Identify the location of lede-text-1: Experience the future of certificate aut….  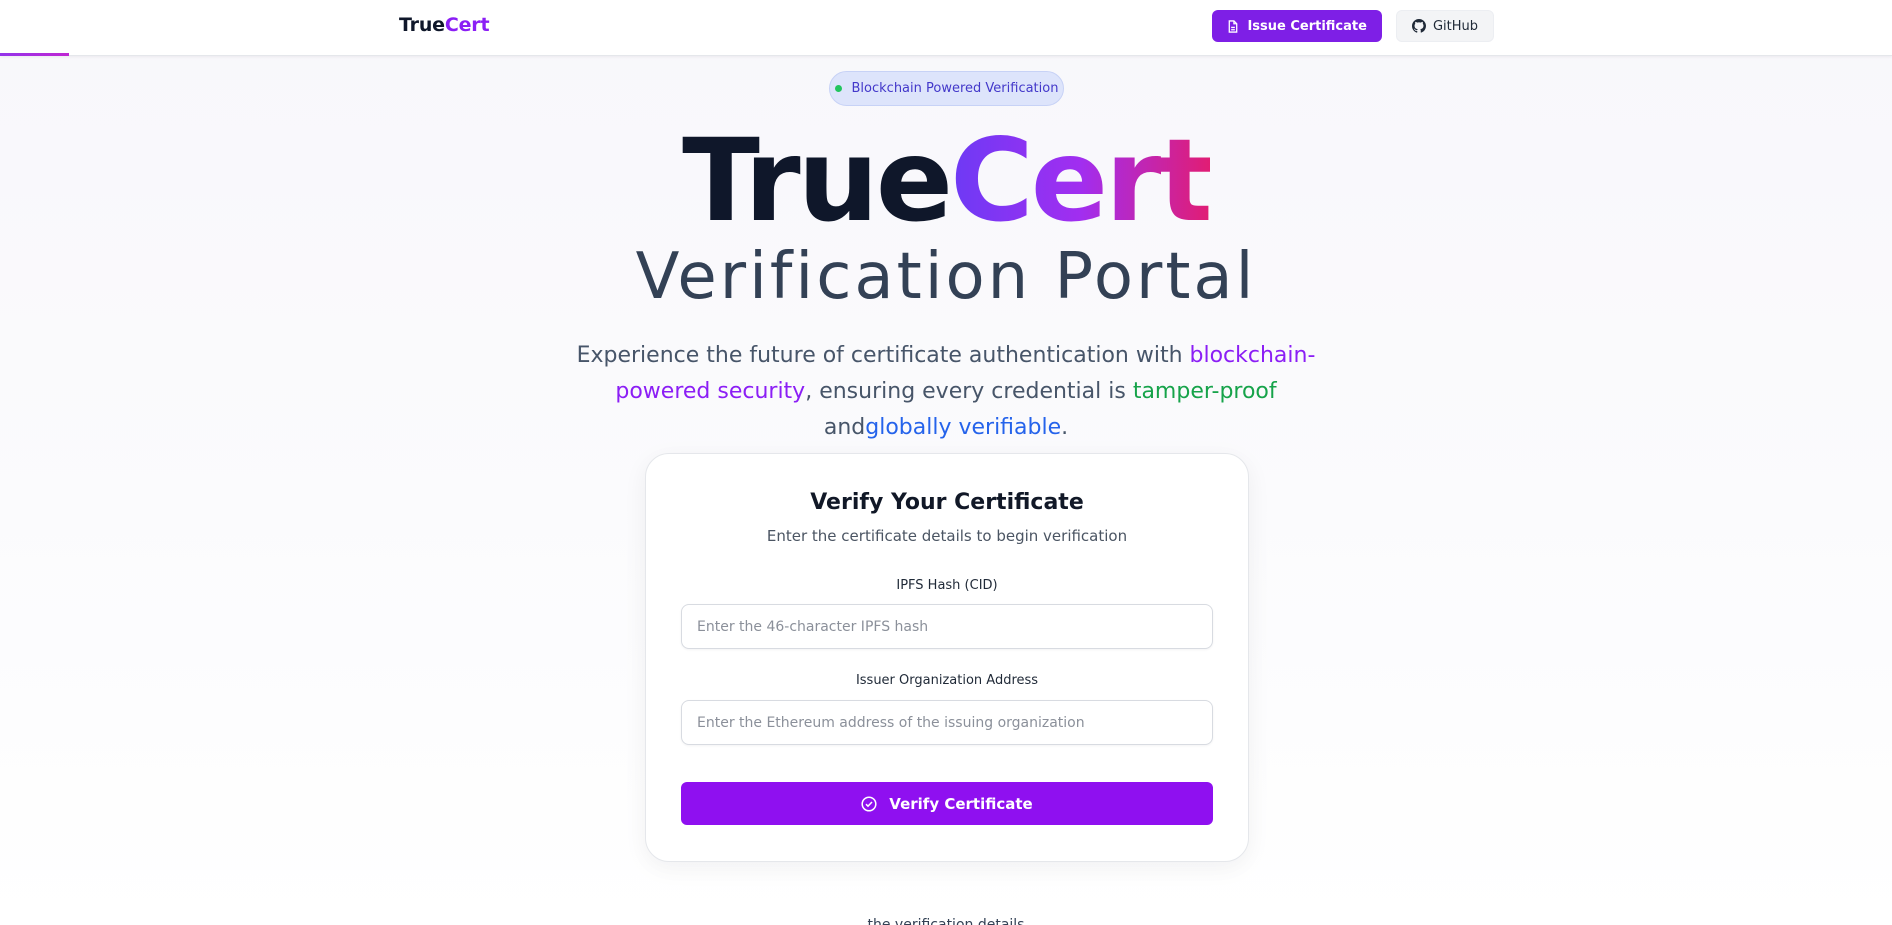
(883, 355).